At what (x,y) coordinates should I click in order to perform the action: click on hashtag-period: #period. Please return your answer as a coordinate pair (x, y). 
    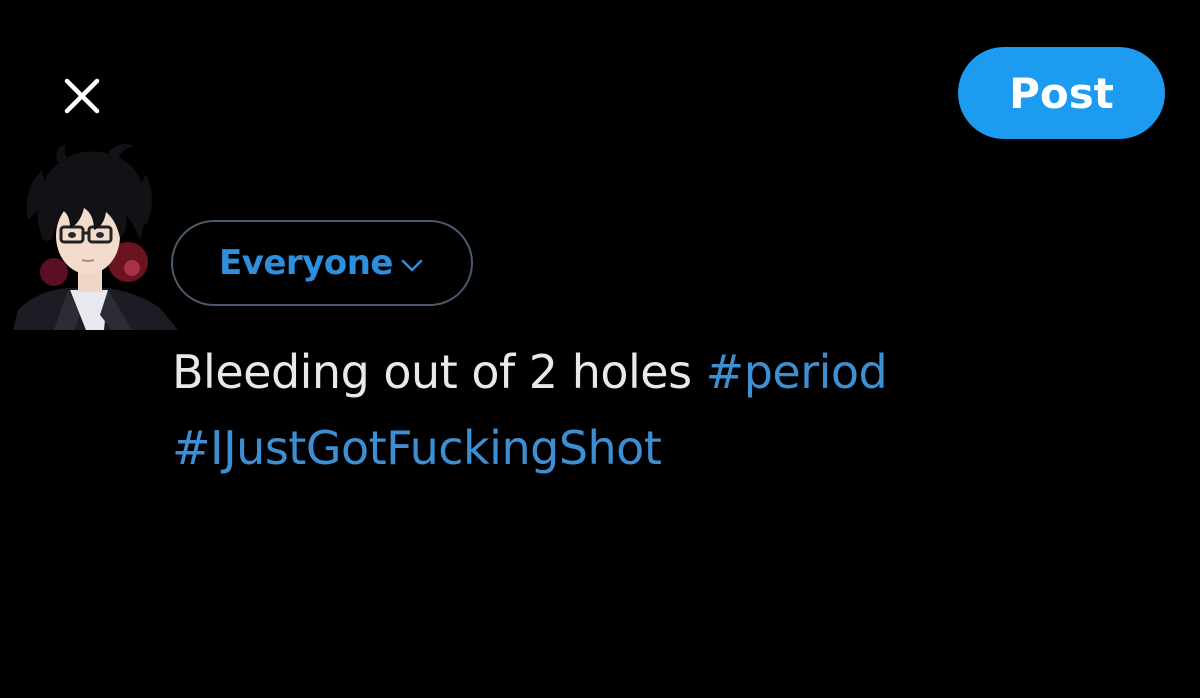
    Looking at the image, I should click on (797, 372).